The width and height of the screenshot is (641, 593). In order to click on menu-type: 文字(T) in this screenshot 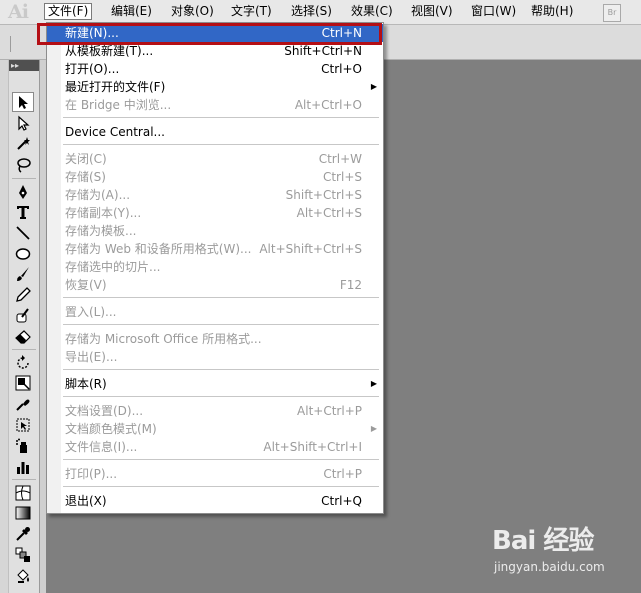, I will do `click(251, 11)`.